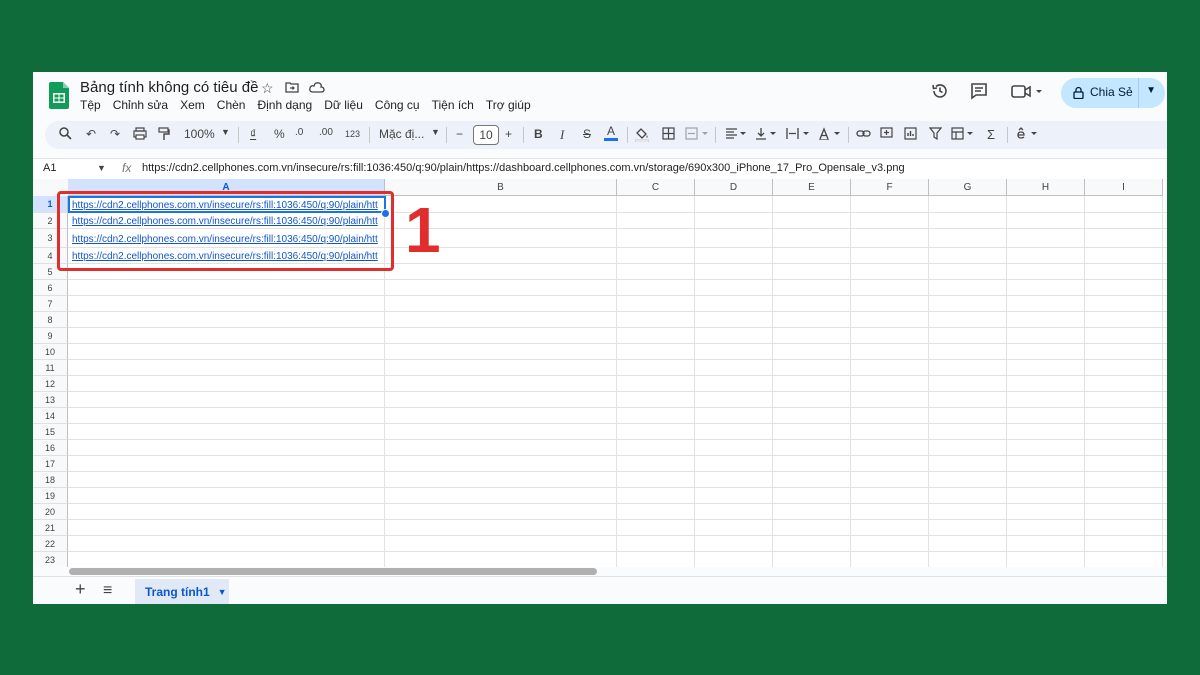  I want to click on decrease-decimal-button: .0, so click(299, 132).